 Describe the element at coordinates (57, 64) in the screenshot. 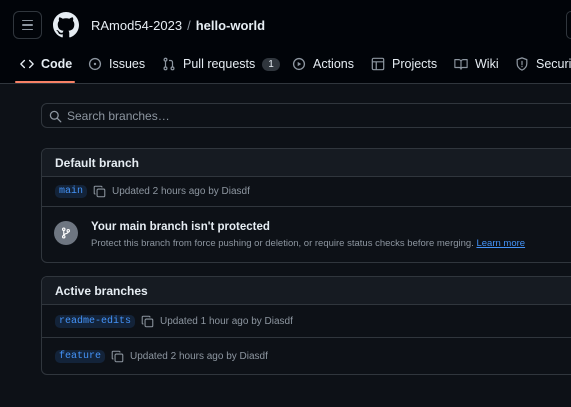

I see `tab-label: Code` at that location.